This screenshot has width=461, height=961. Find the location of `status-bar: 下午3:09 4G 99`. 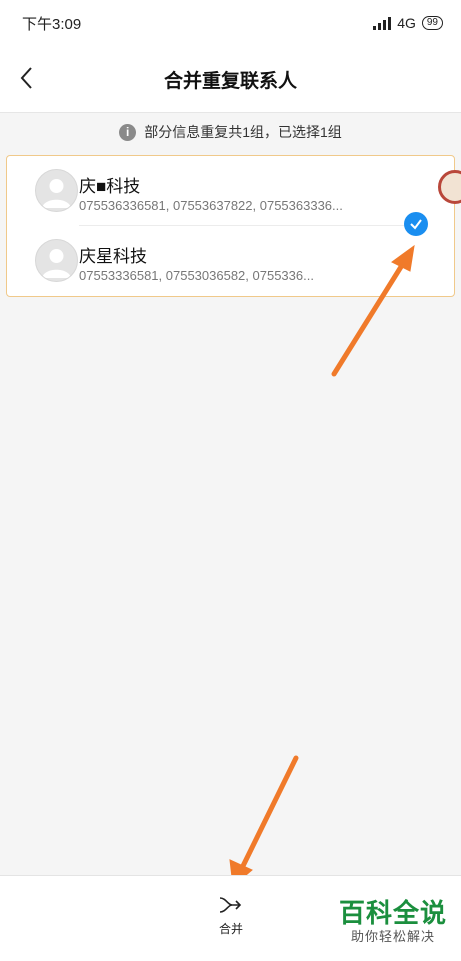

status-bar: 下午3:09 4G 99 is located at coordinates (230, 23).